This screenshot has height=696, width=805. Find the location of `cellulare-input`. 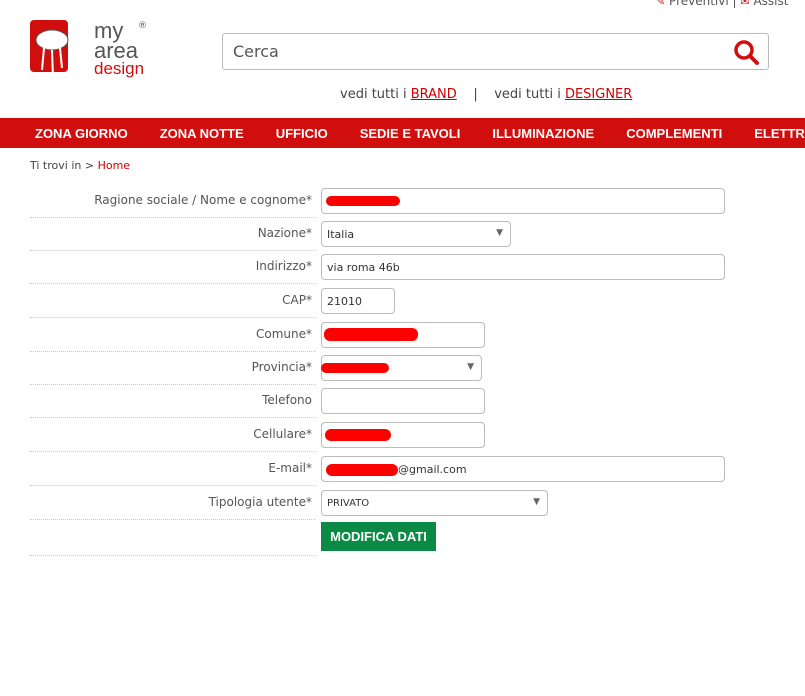

cellulare-input is located at coordinates (403, 435).